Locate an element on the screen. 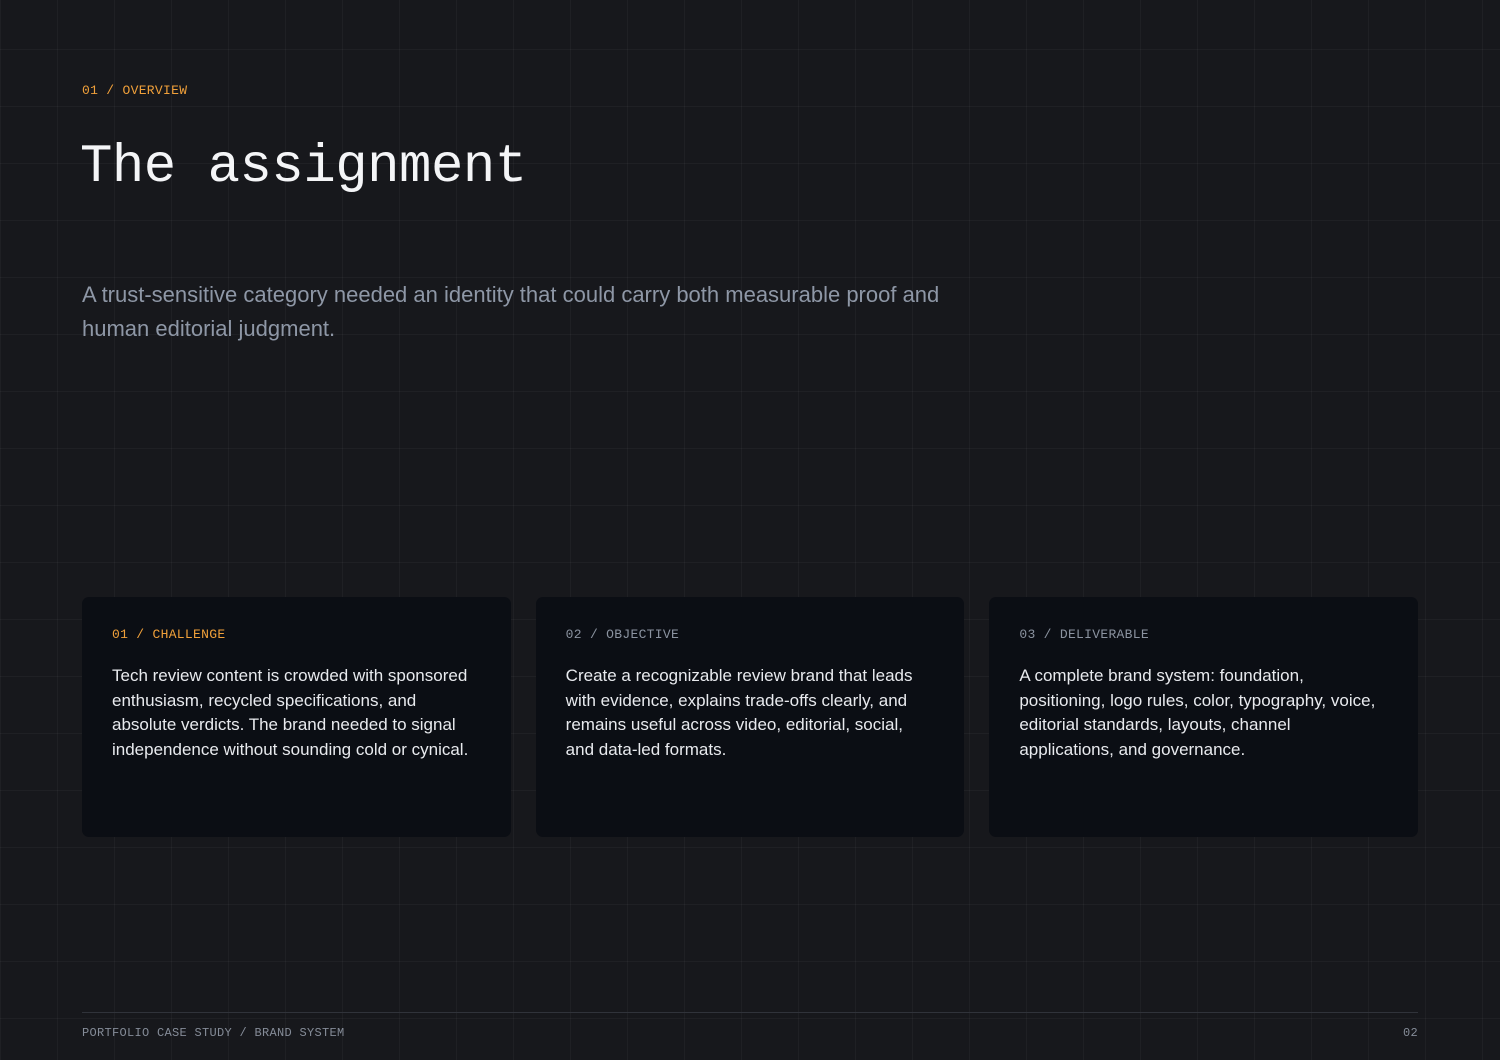 This screenshot has width=1500, height=1060. card-label-objective: 02 / OBJECTIVE is located at coordinates (622, 634).